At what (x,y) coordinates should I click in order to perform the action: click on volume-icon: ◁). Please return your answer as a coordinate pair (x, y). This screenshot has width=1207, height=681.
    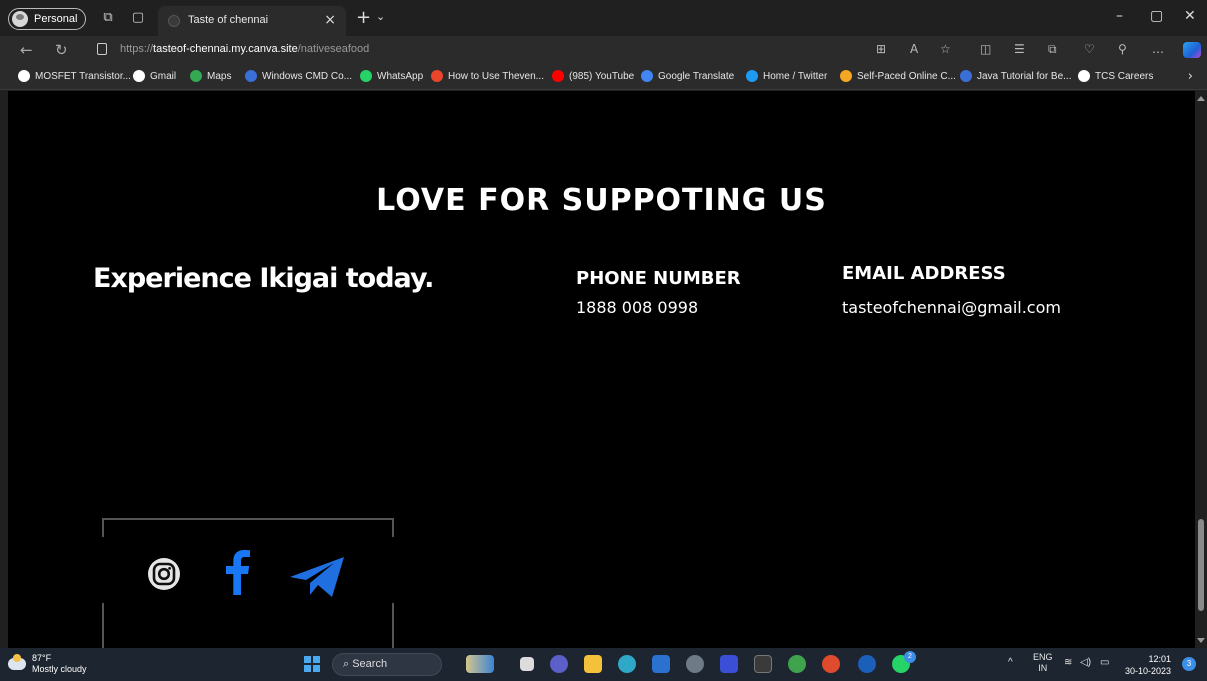
    Looking at the image, I should click on (1085, 662).